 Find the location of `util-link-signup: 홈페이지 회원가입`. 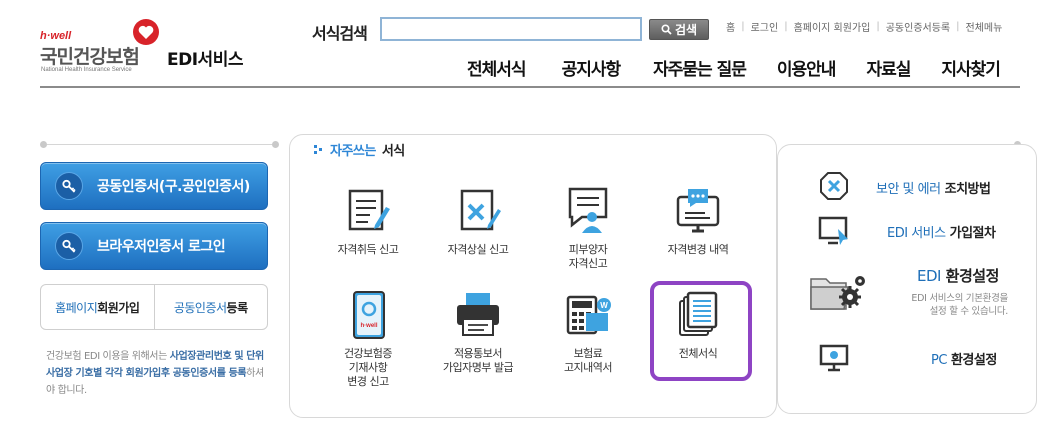

util-link-signup: 홈페이지 회원가입 is located at coordinates (832, 26).